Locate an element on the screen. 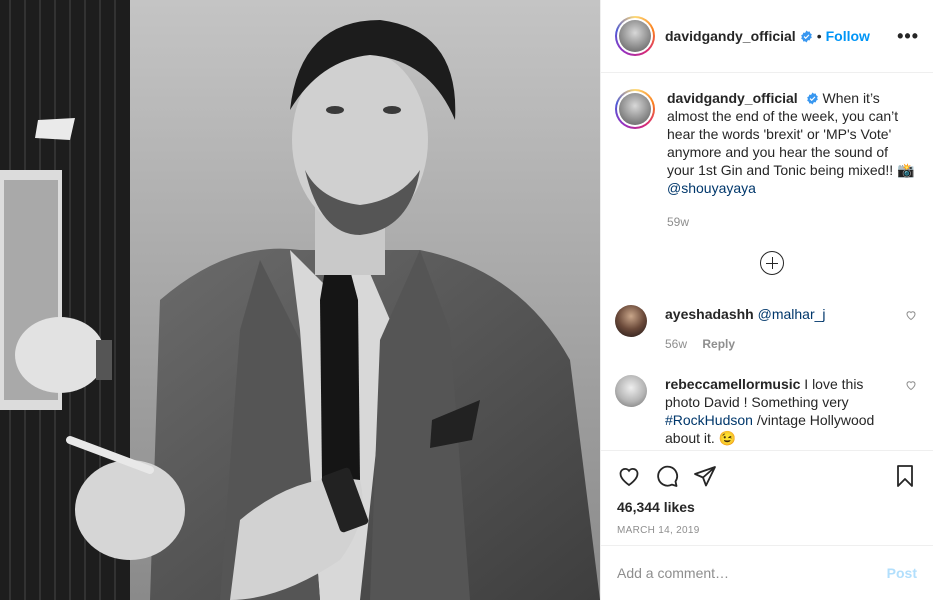 This screenshot has height=600, width=933. post-comment-button: Post is located at coordinates (902, 573).